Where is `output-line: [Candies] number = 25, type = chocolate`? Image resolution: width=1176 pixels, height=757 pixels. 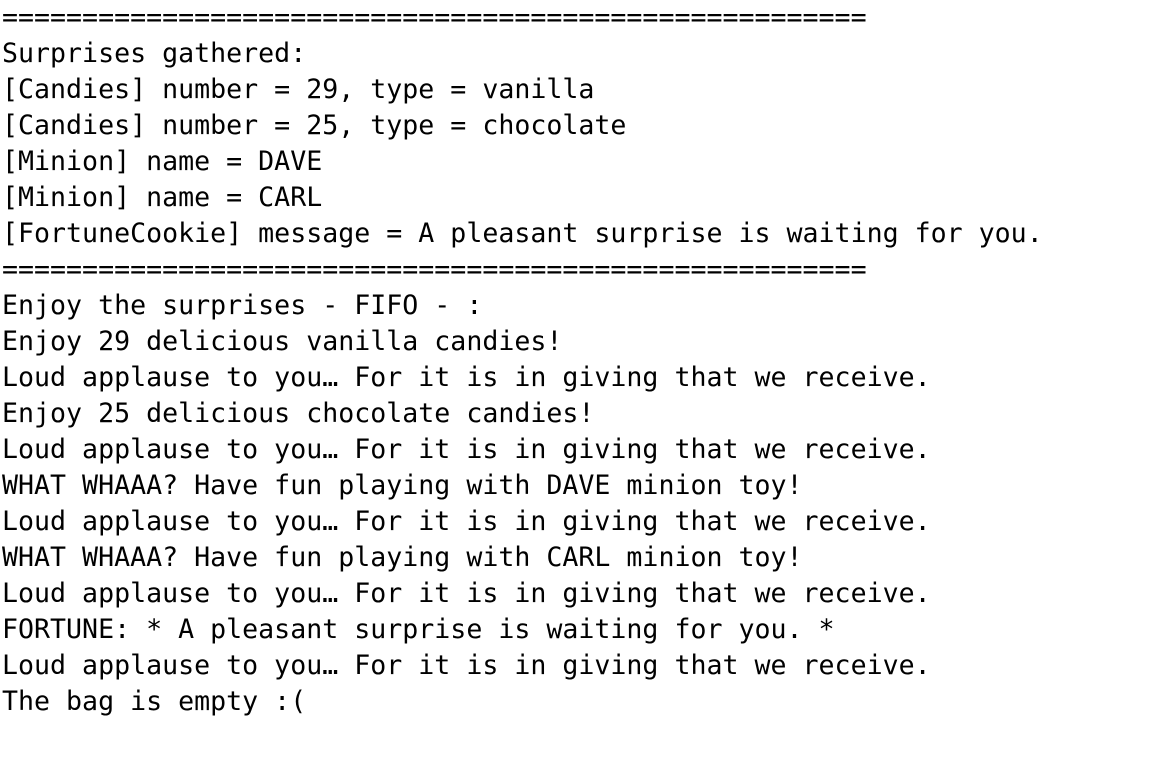
output-line: [Candies] number = 25, type = chocolate is located at coordinates (314, 125).